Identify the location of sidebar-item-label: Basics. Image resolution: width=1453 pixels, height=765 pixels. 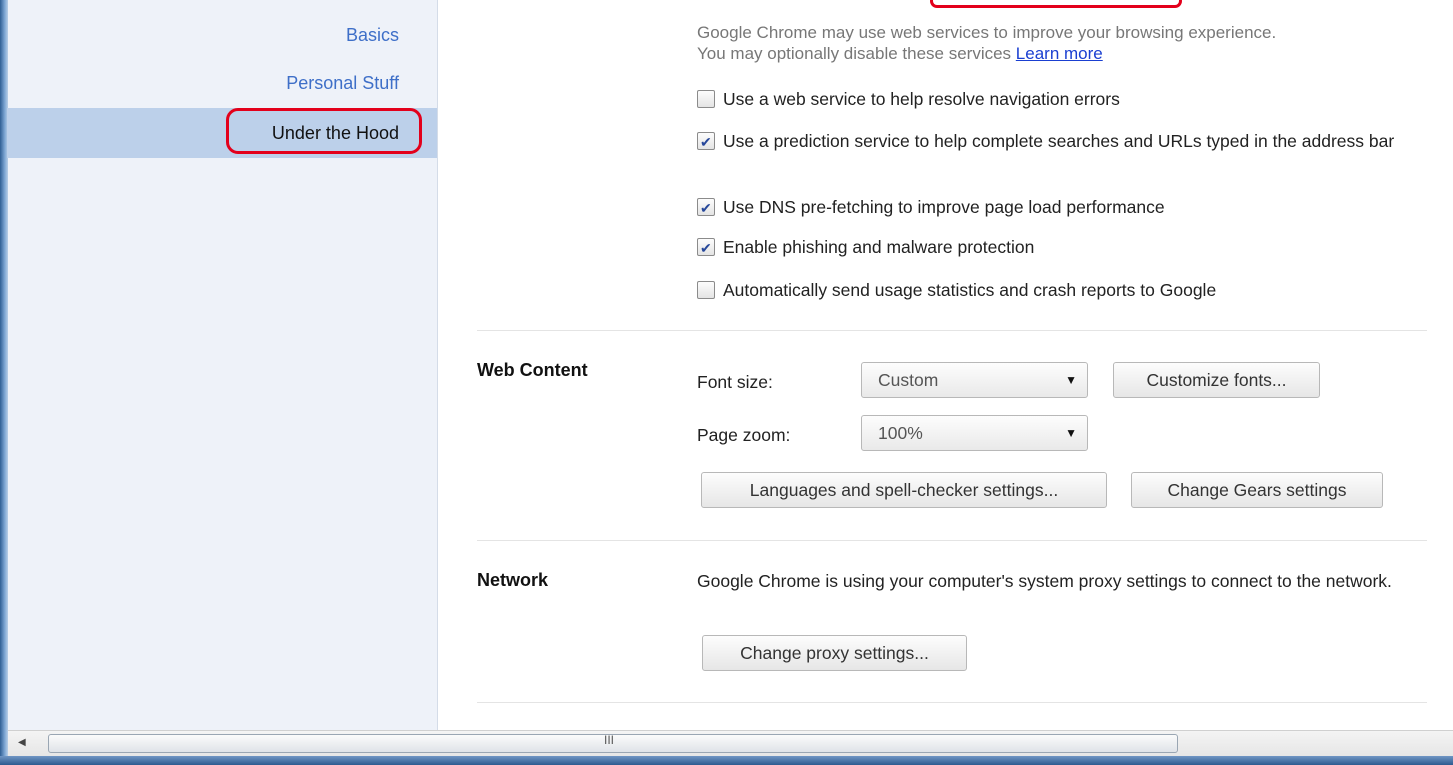
(372, 35).